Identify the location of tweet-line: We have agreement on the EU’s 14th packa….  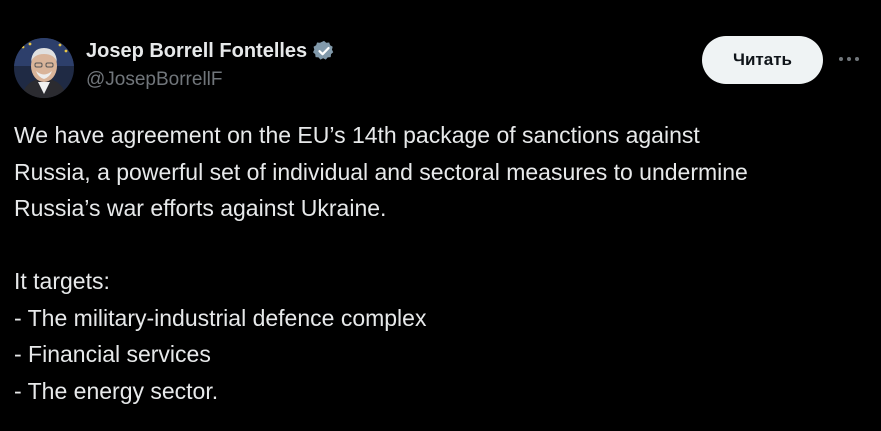
(357, 135).